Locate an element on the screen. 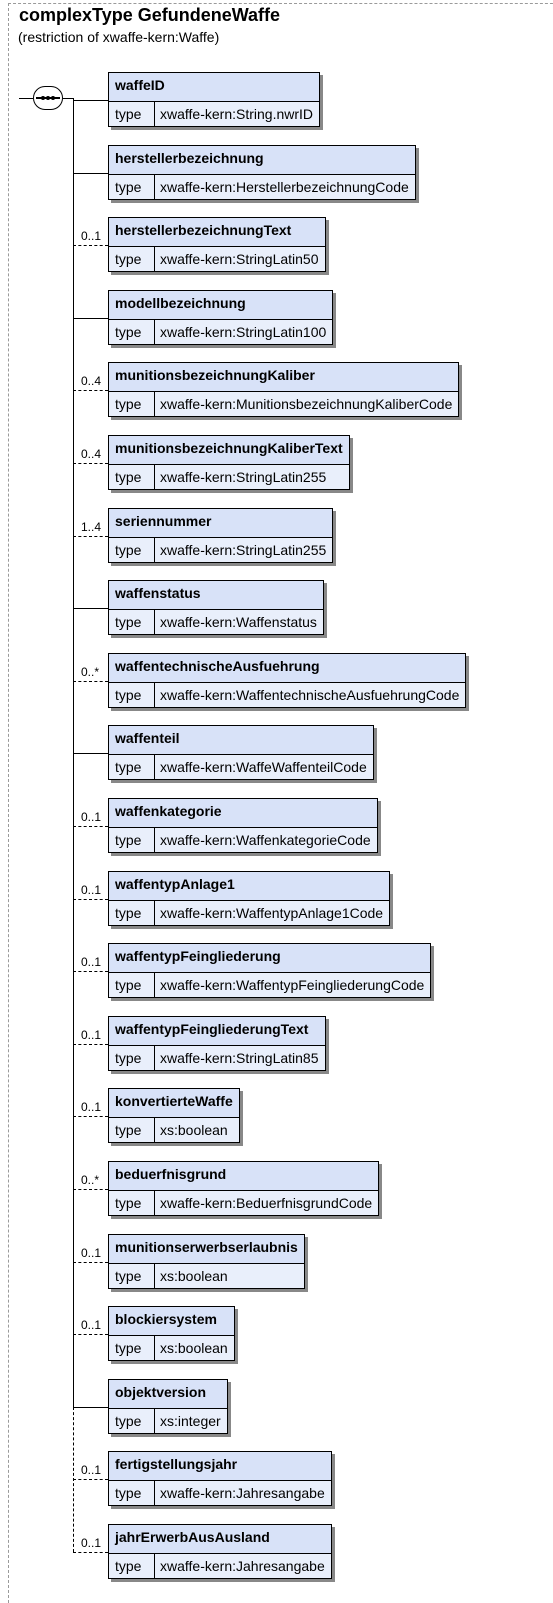  element-type-row: type xwaffe-kern:StringLatin255 is located at coordinates (220, 549).